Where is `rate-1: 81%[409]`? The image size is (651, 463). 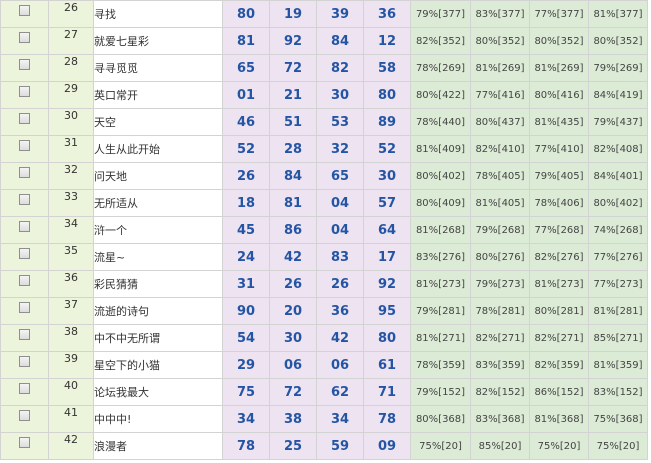
rate-1: 81%[409] is located at coordinates (440, 149).